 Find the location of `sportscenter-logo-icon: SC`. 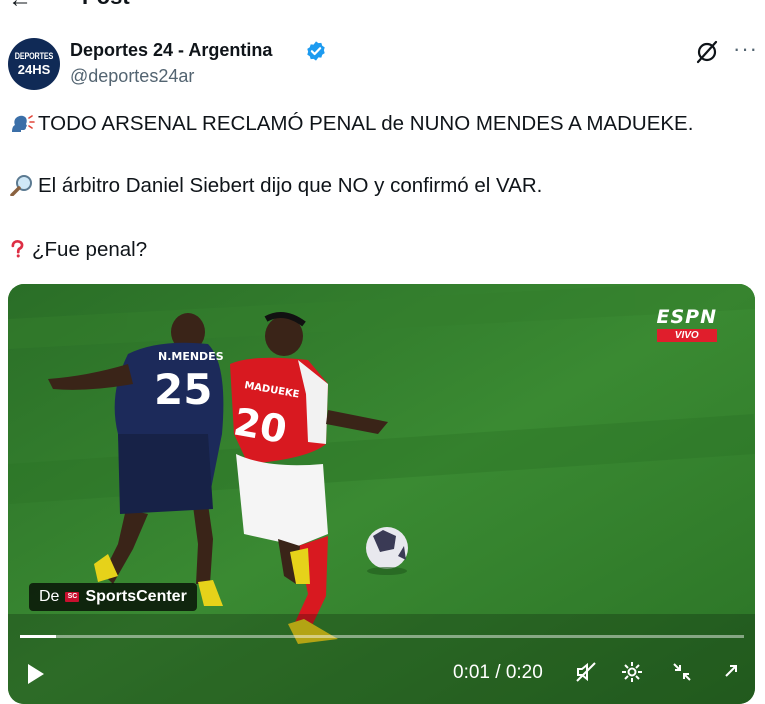

sportscenter-logo-icon: SC is located at coordinates (72, 597).